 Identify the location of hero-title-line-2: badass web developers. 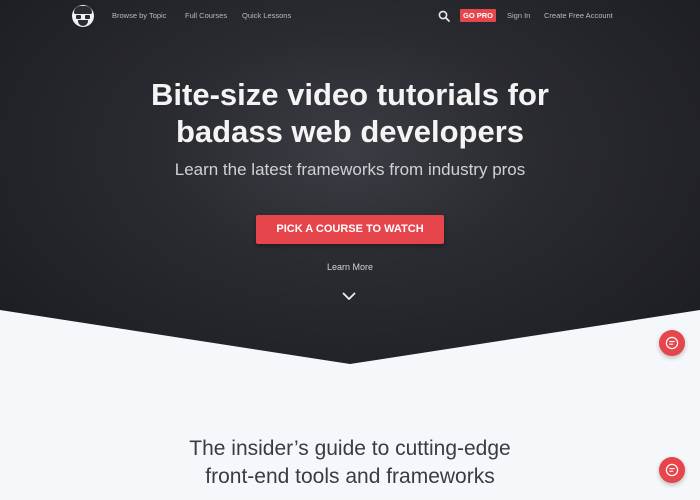
(350, 131).